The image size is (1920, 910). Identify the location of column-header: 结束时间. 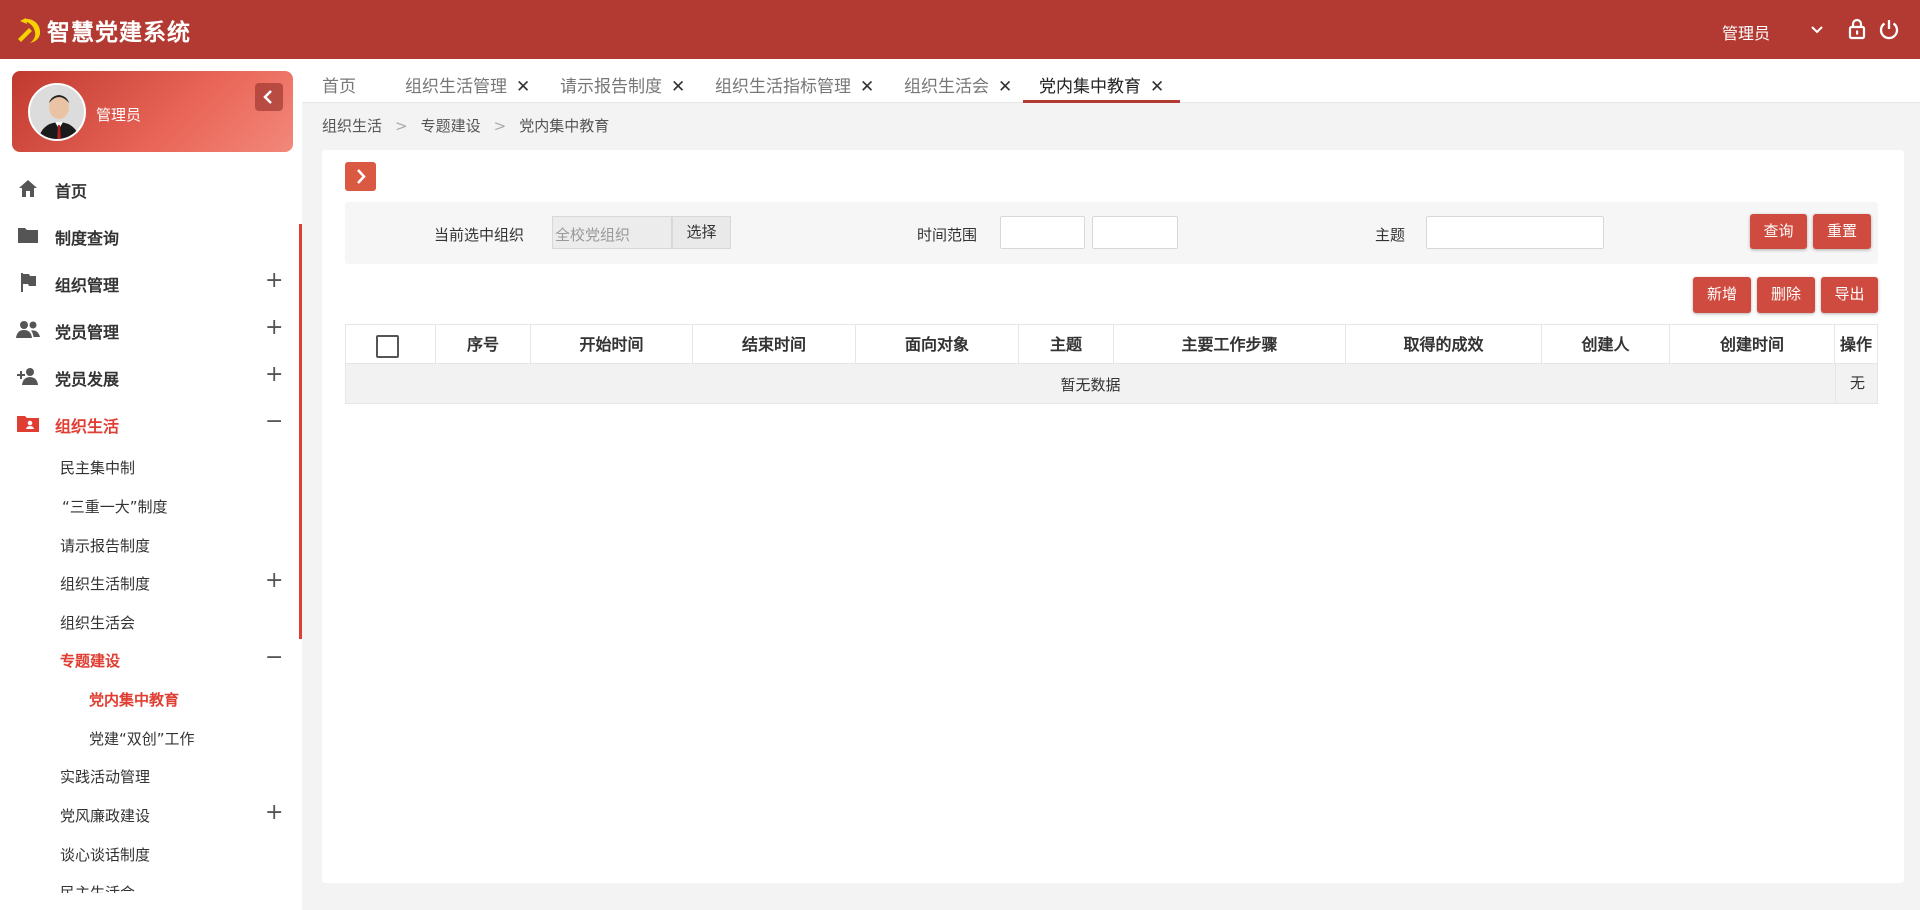
(774, 345).